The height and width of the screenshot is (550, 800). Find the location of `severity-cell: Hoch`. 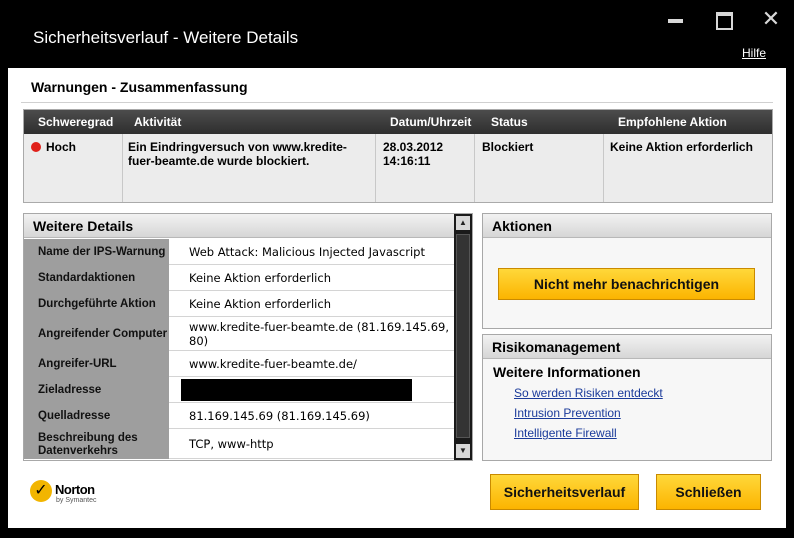

severity-cell: Hoch is located at coordinates (53, 147).